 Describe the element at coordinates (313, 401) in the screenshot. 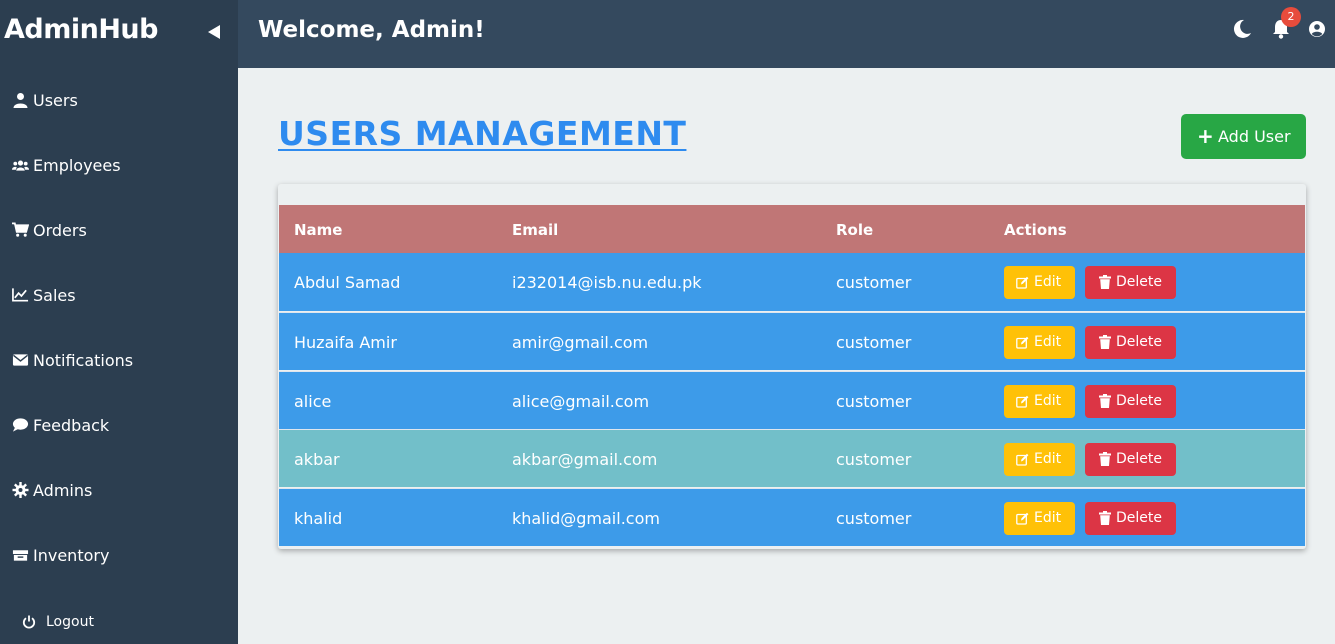

I see `cell-name: alice` at that location.